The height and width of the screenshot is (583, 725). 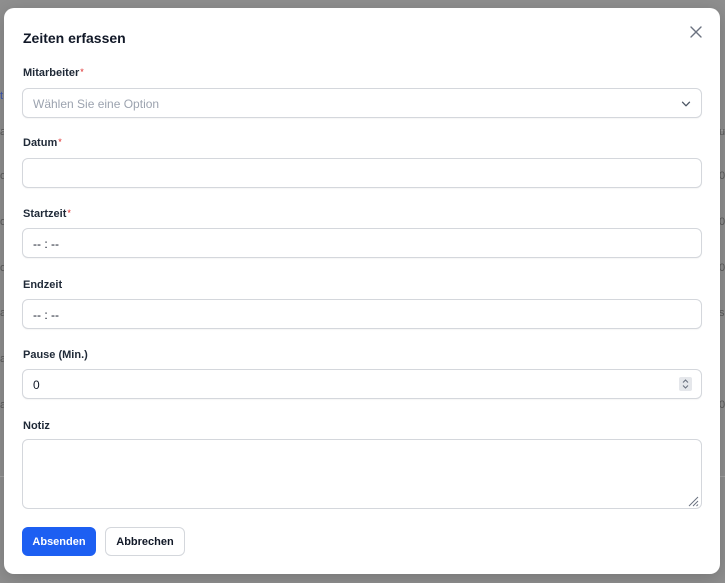 I want to click on dialog-title: Zeiten erfassen, so click(x=74, y=38).